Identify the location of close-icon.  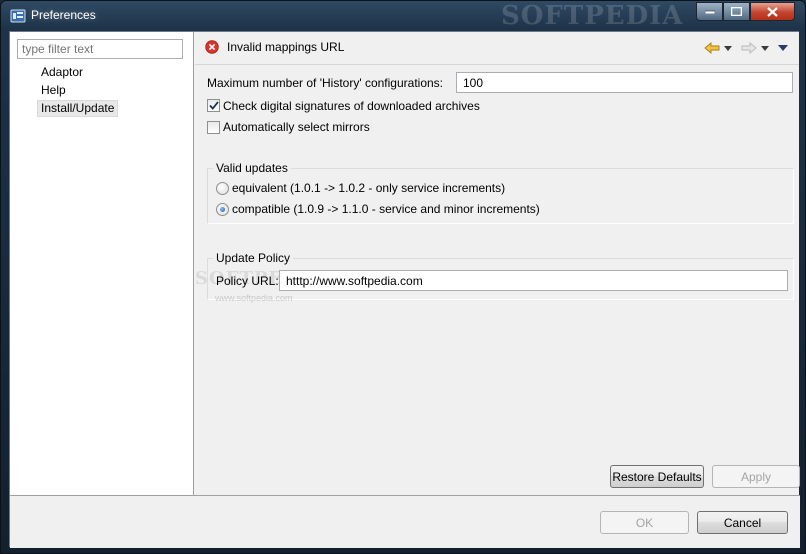
(772, 11).